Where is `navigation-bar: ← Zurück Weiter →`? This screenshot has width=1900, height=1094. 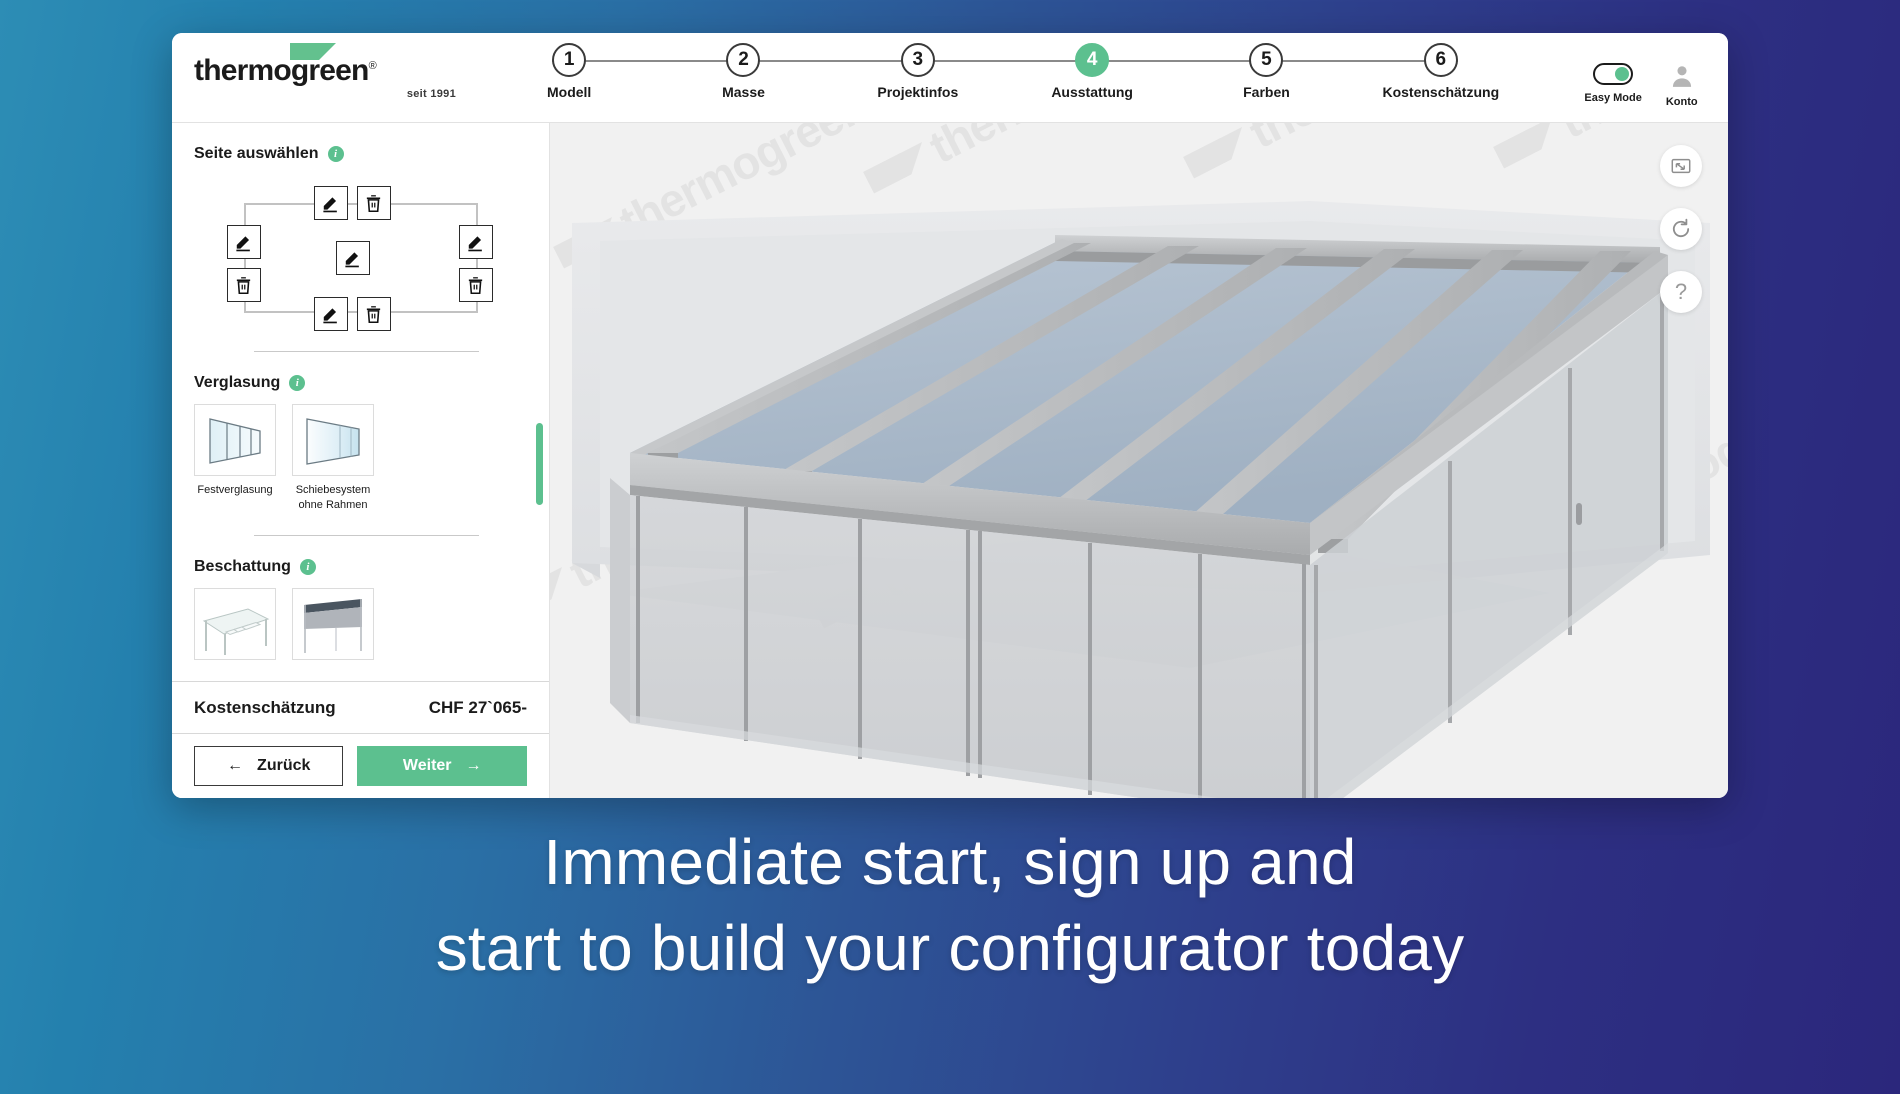
navigation-bar: ← Zurück Weiter → is located at coordinates (360, 765).